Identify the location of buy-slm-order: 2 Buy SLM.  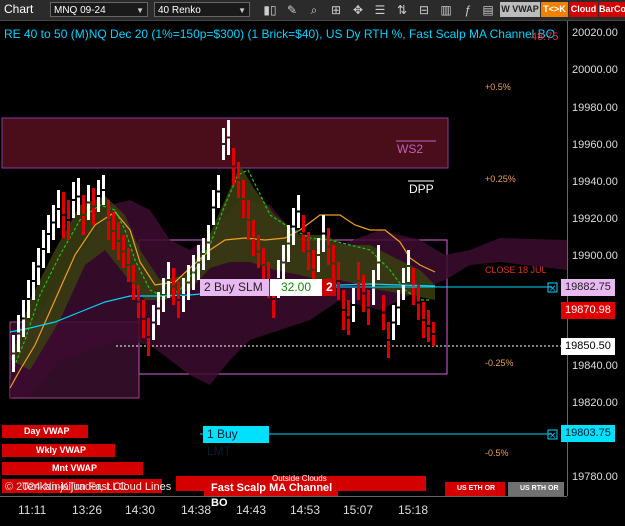
(234, 287).